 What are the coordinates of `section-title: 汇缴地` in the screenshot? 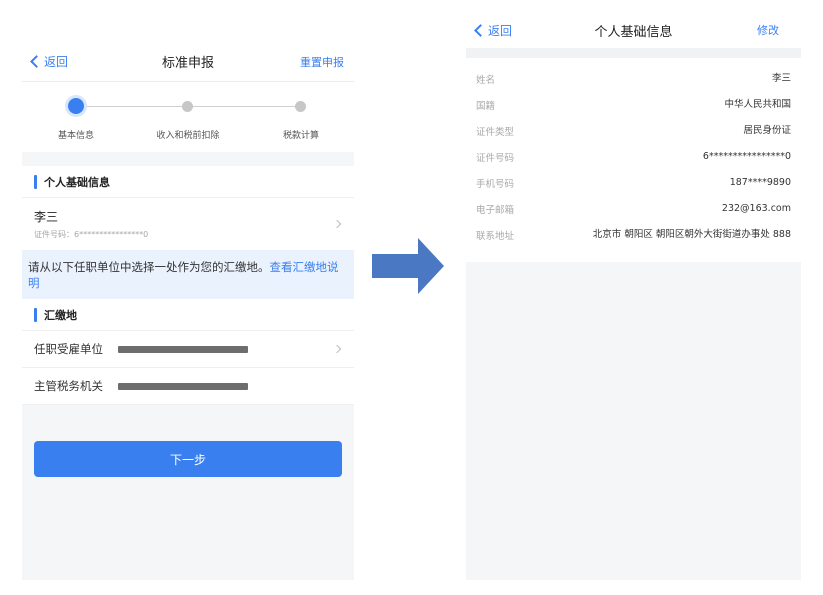 It's located at (60, 315).